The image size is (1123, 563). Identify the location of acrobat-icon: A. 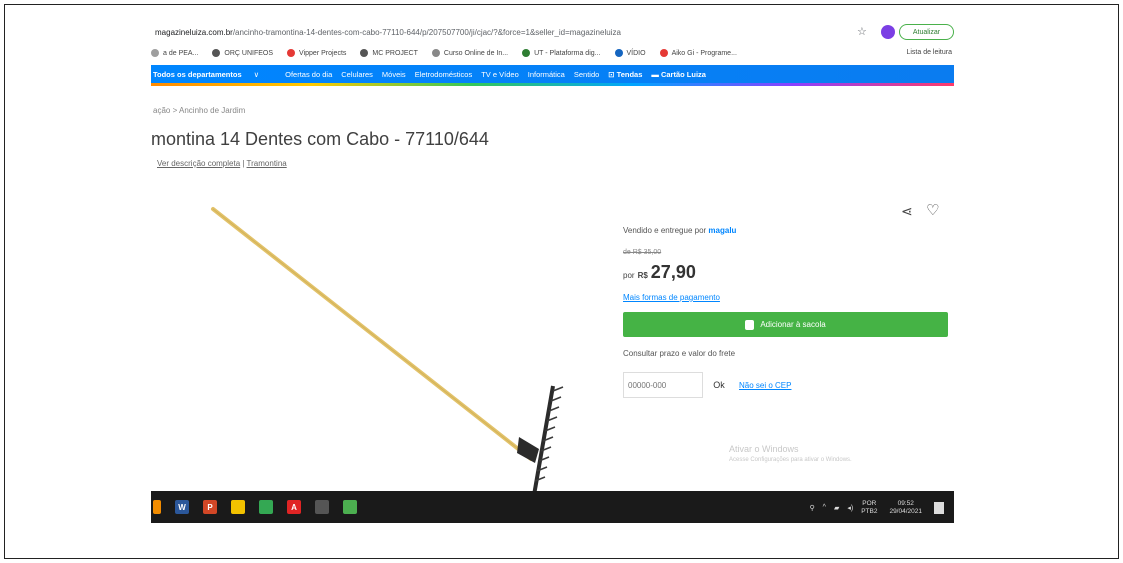
(294, 507).